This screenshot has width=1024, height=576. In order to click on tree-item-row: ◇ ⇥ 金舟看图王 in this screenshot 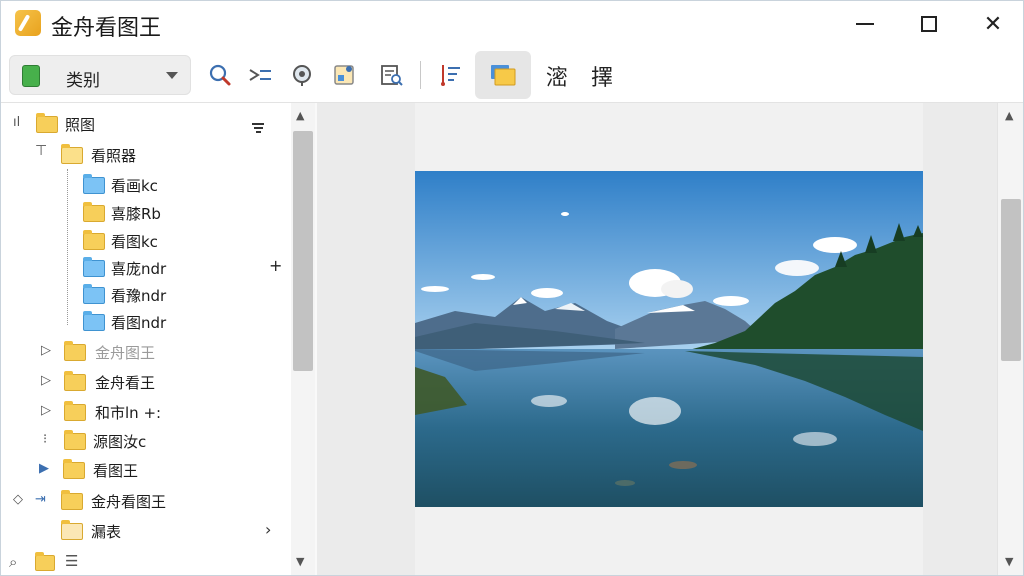, I will do `click(146, 501)`.